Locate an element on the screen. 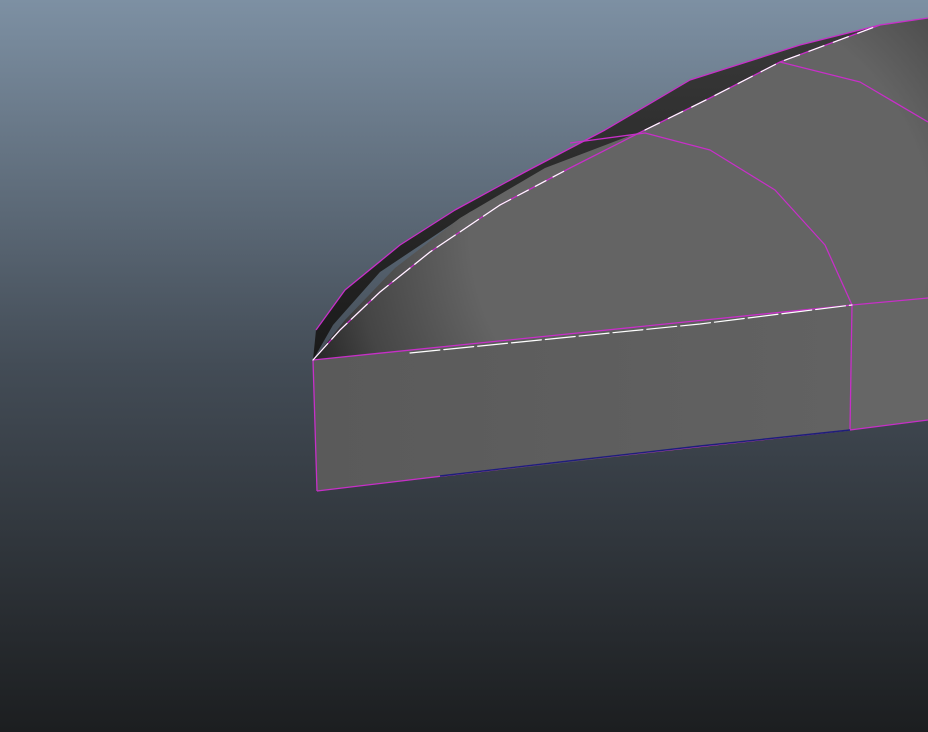 This screenshot has height=732, width=928. mesh-right-face is located at coordinates (889, 364).